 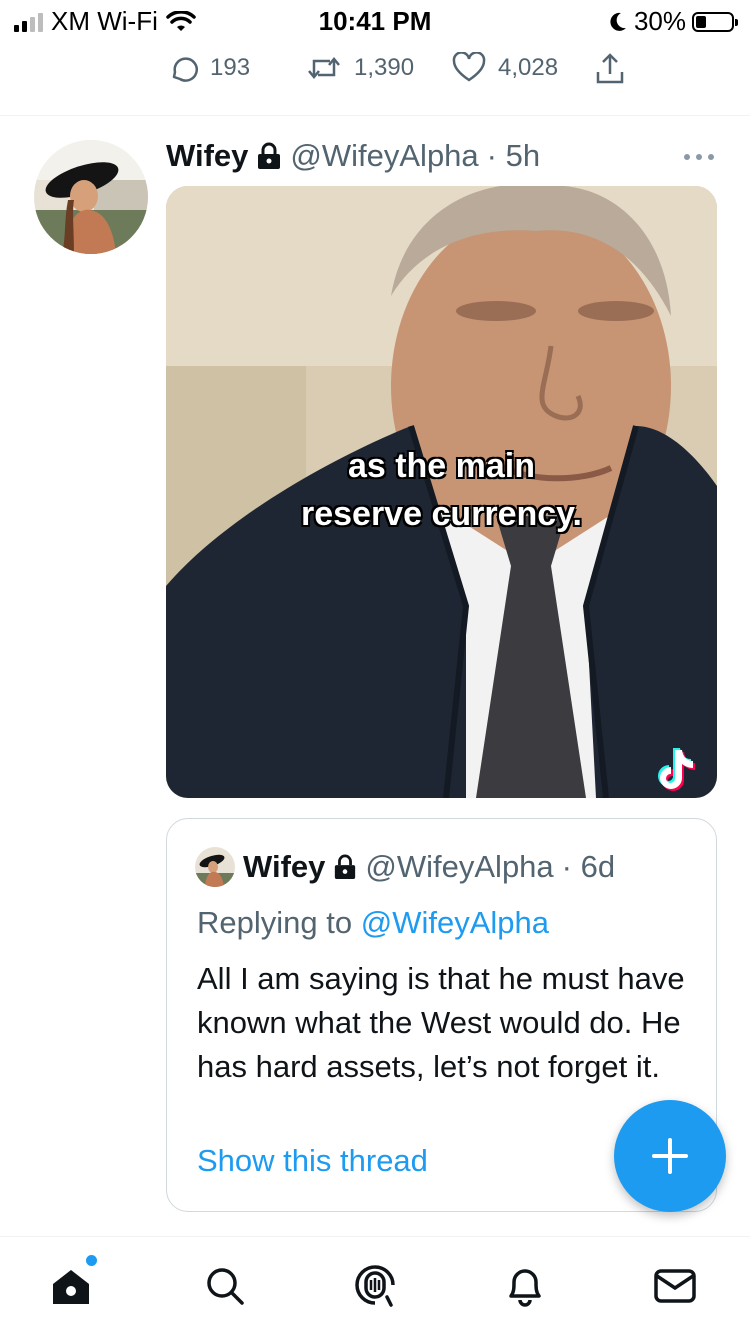 What do you see at coordinates (375, 115) in the screenshot?
I see `divider` at bounding box center [375, 115].